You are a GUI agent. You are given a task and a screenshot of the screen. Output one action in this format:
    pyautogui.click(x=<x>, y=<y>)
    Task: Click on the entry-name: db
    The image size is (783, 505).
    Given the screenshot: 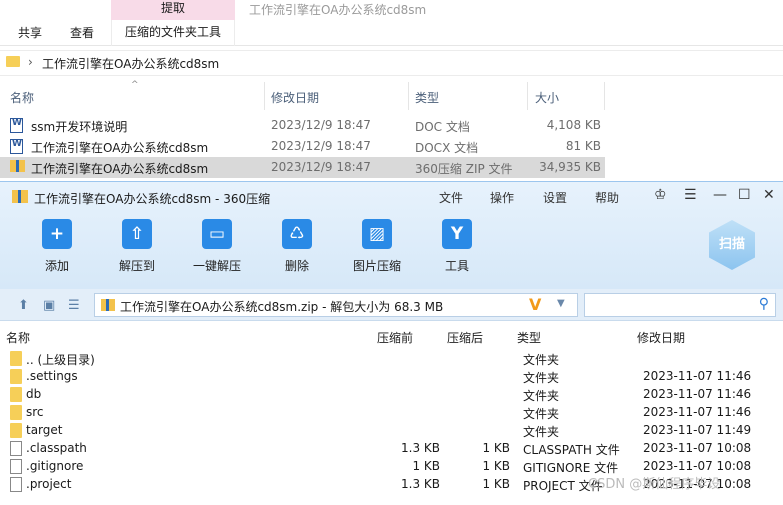 What is the action you would take?
    pyautogui.click(x=34, y=394)
    